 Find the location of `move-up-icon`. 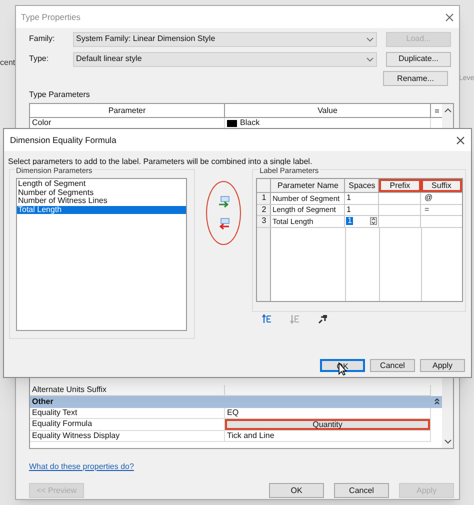

move-up-icon is located at coordinates (267, 319).